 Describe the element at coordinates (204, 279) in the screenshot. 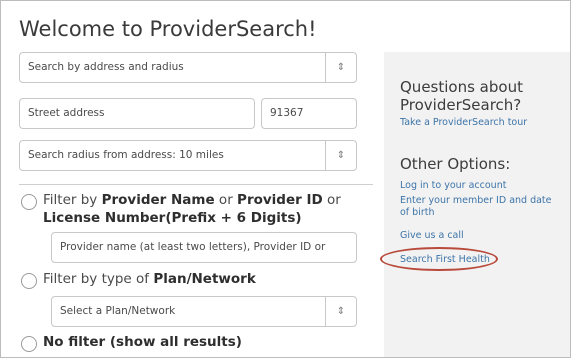

I see `option-bold-text: Plan/Network` at that location.